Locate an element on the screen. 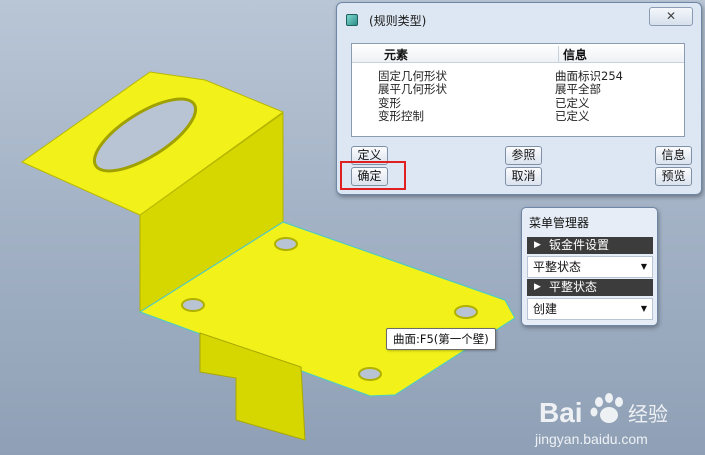 The width and height of the screenshot is (705, 455). info-button: 信息 is located at coordinates (673, 155).